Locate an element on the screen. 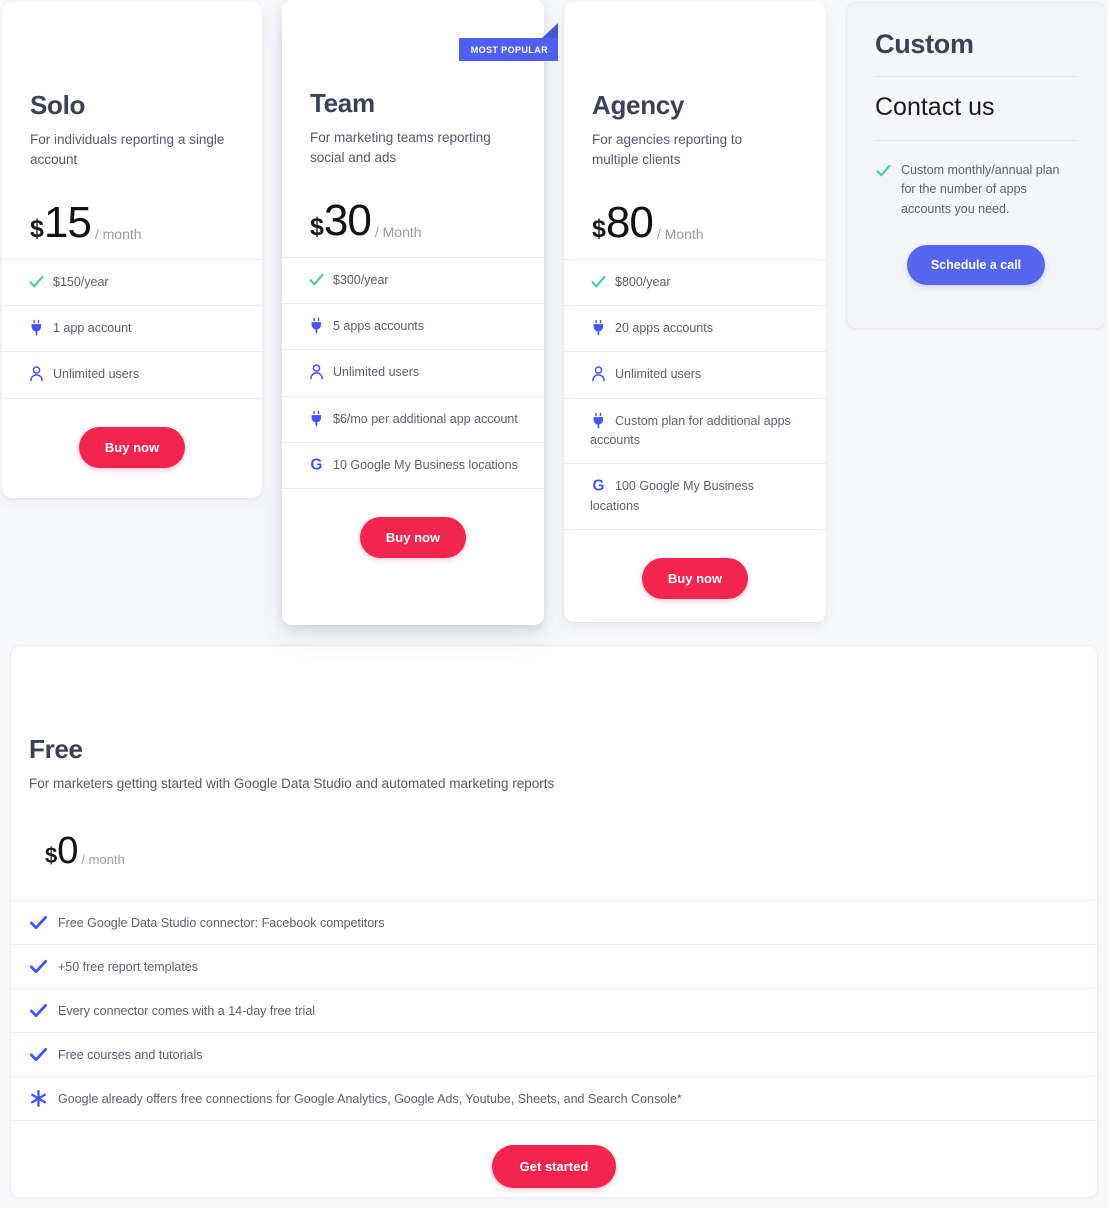 The image size is (1108, 1208). asterisk-icon is located at coordinates (38, 1098).